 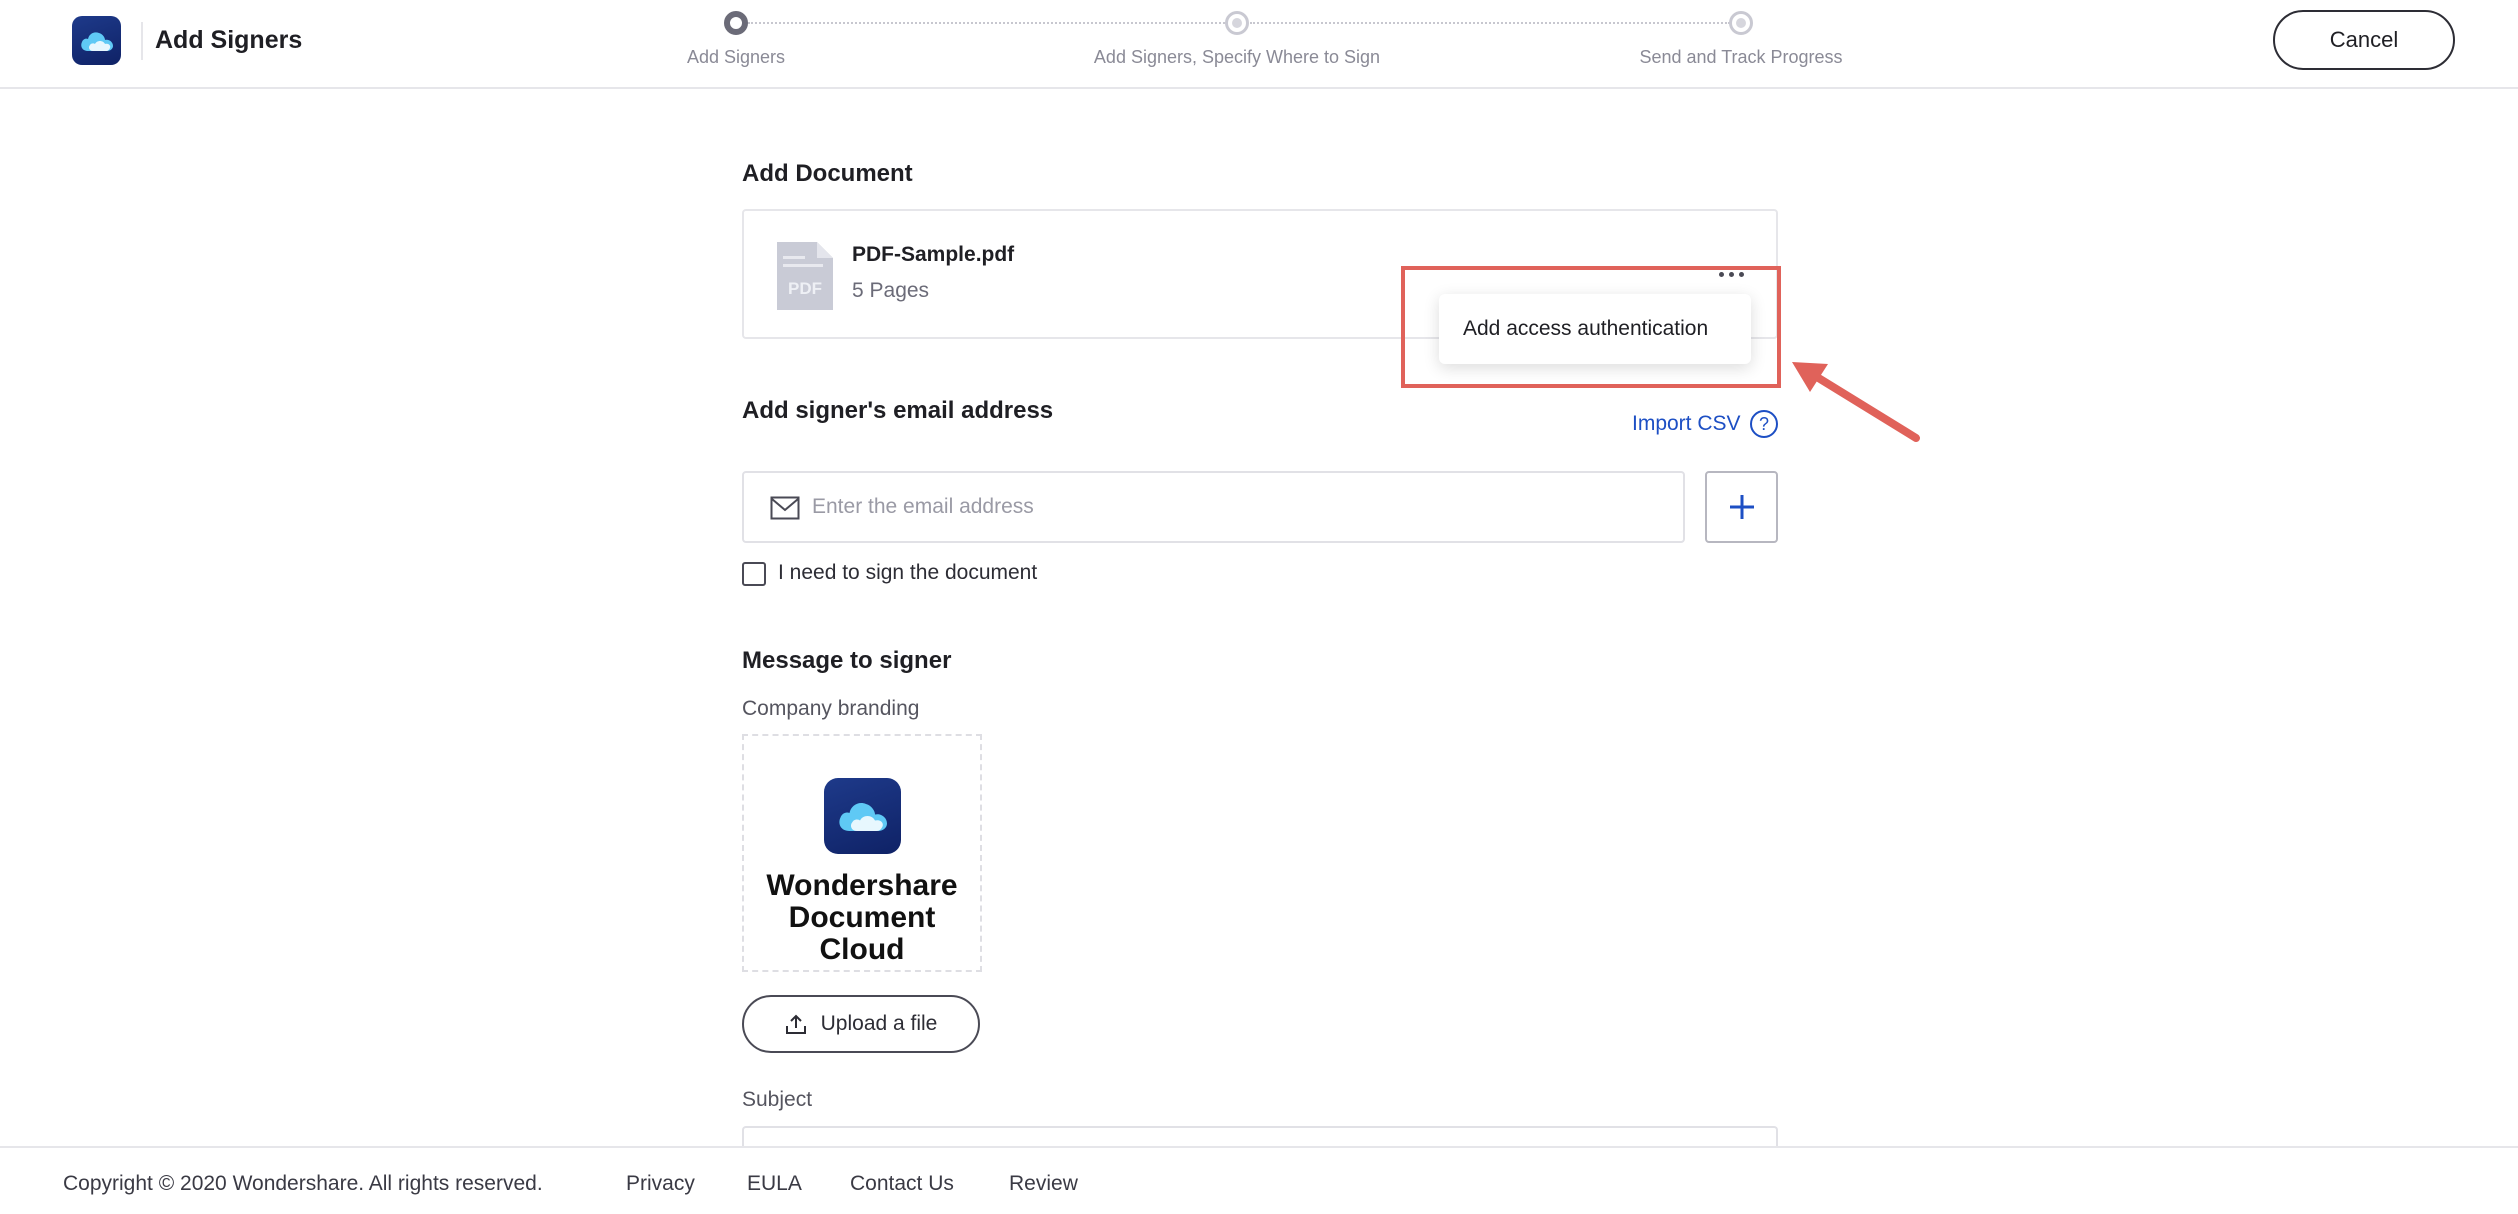 I want to click on brand-logo, so click(x=862, y=816).